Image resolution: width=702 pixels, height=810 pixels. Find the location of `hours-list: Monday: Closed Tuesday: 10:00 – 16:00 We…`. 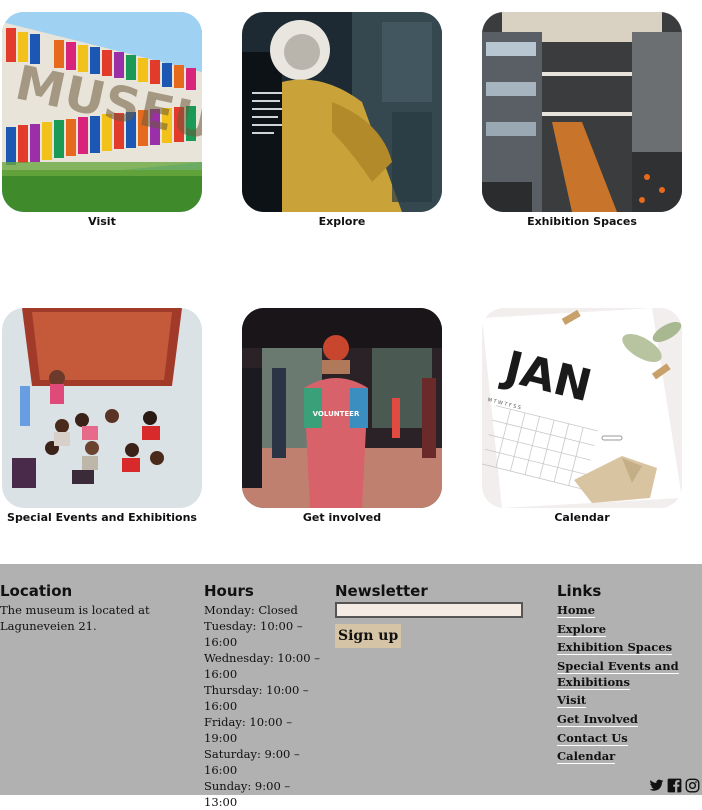

hours-list: Monday: Closed Tuesday: 10:00 – 16:00 We… is located at coordinates (264, 706).